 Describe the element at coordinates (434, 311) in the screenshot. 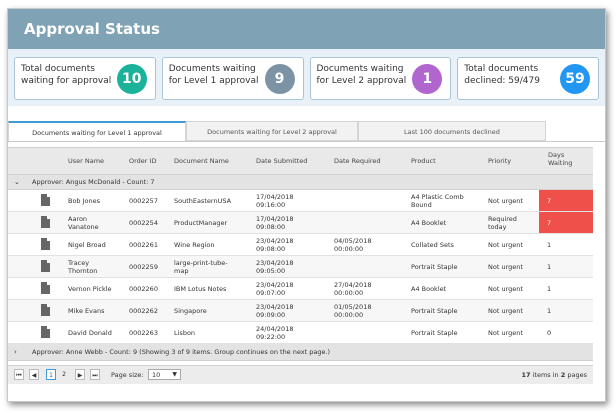

I see `cell-product: Portrait Staple` at that location.